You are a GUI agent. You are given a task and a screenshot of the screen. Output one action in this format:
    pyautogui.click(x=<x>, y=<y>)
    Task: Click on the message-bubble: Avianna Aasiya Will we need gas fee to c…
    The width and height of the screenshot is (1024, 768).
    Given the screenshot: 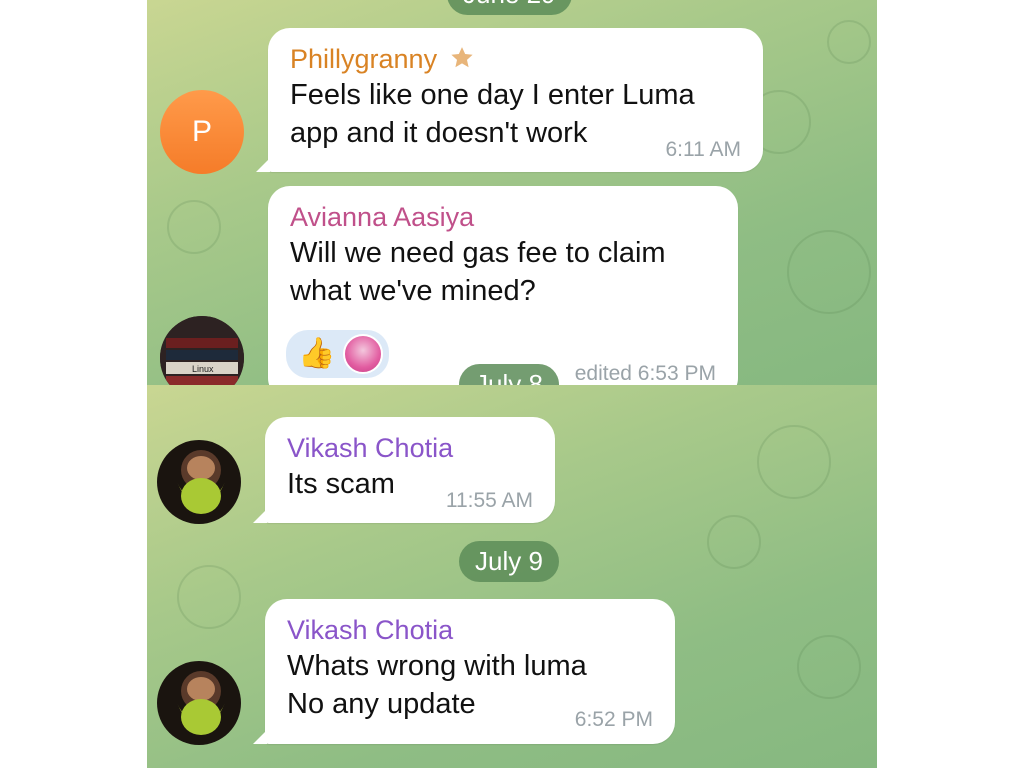 What is the action you would take?
    pyautogui.click(x=503, y=285)
    